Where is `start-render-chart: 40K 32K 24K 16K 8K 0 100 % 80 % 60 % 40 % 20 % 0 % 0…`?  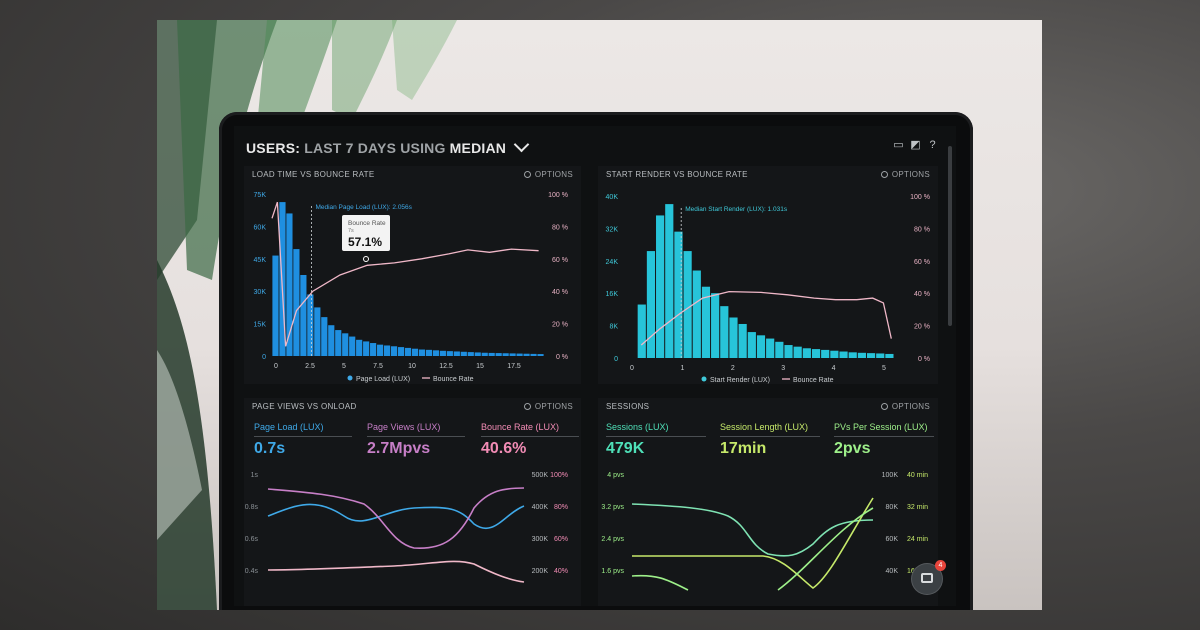
start-render-chart: 40K 32K 24K 16K 8K 0 100 % 80 % 60 % 40 % 20 % 0 % 0… is located at coordinates (768, 289).